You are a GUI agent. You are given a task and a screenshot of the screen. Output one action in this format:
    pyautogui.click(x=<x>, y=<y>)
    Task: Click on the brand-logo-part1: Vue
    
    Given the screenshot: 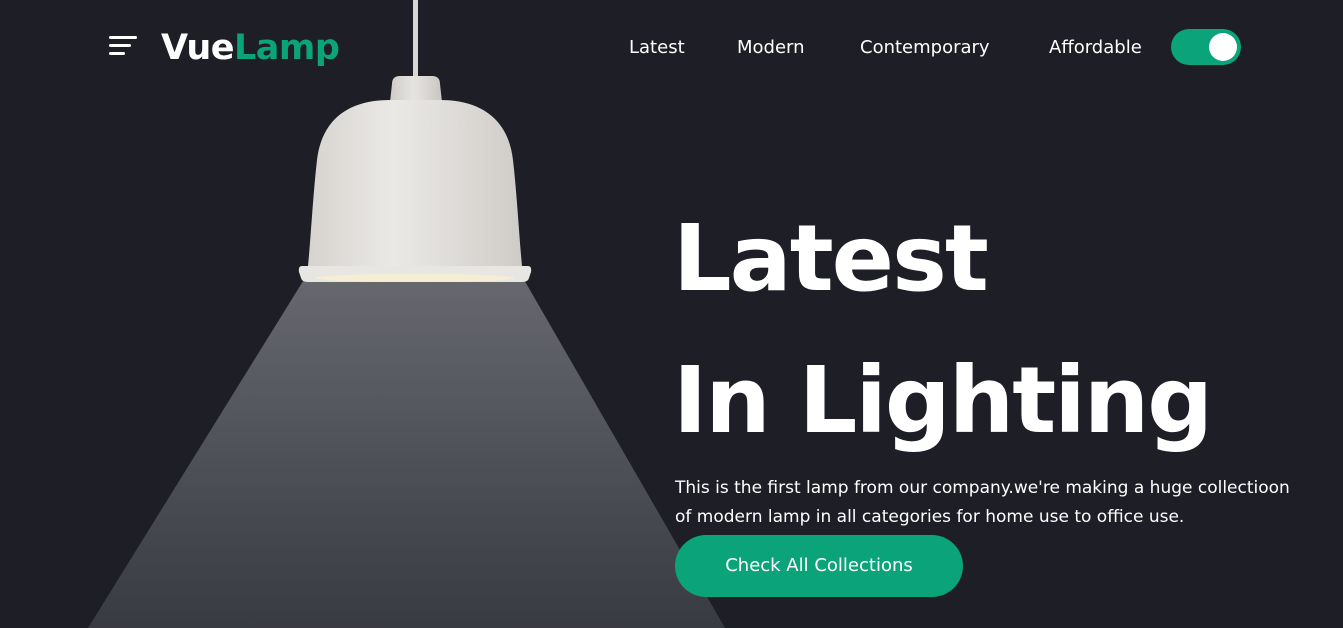 What is the action you would take?
    pyautogui.click(x=198, y=48)
    